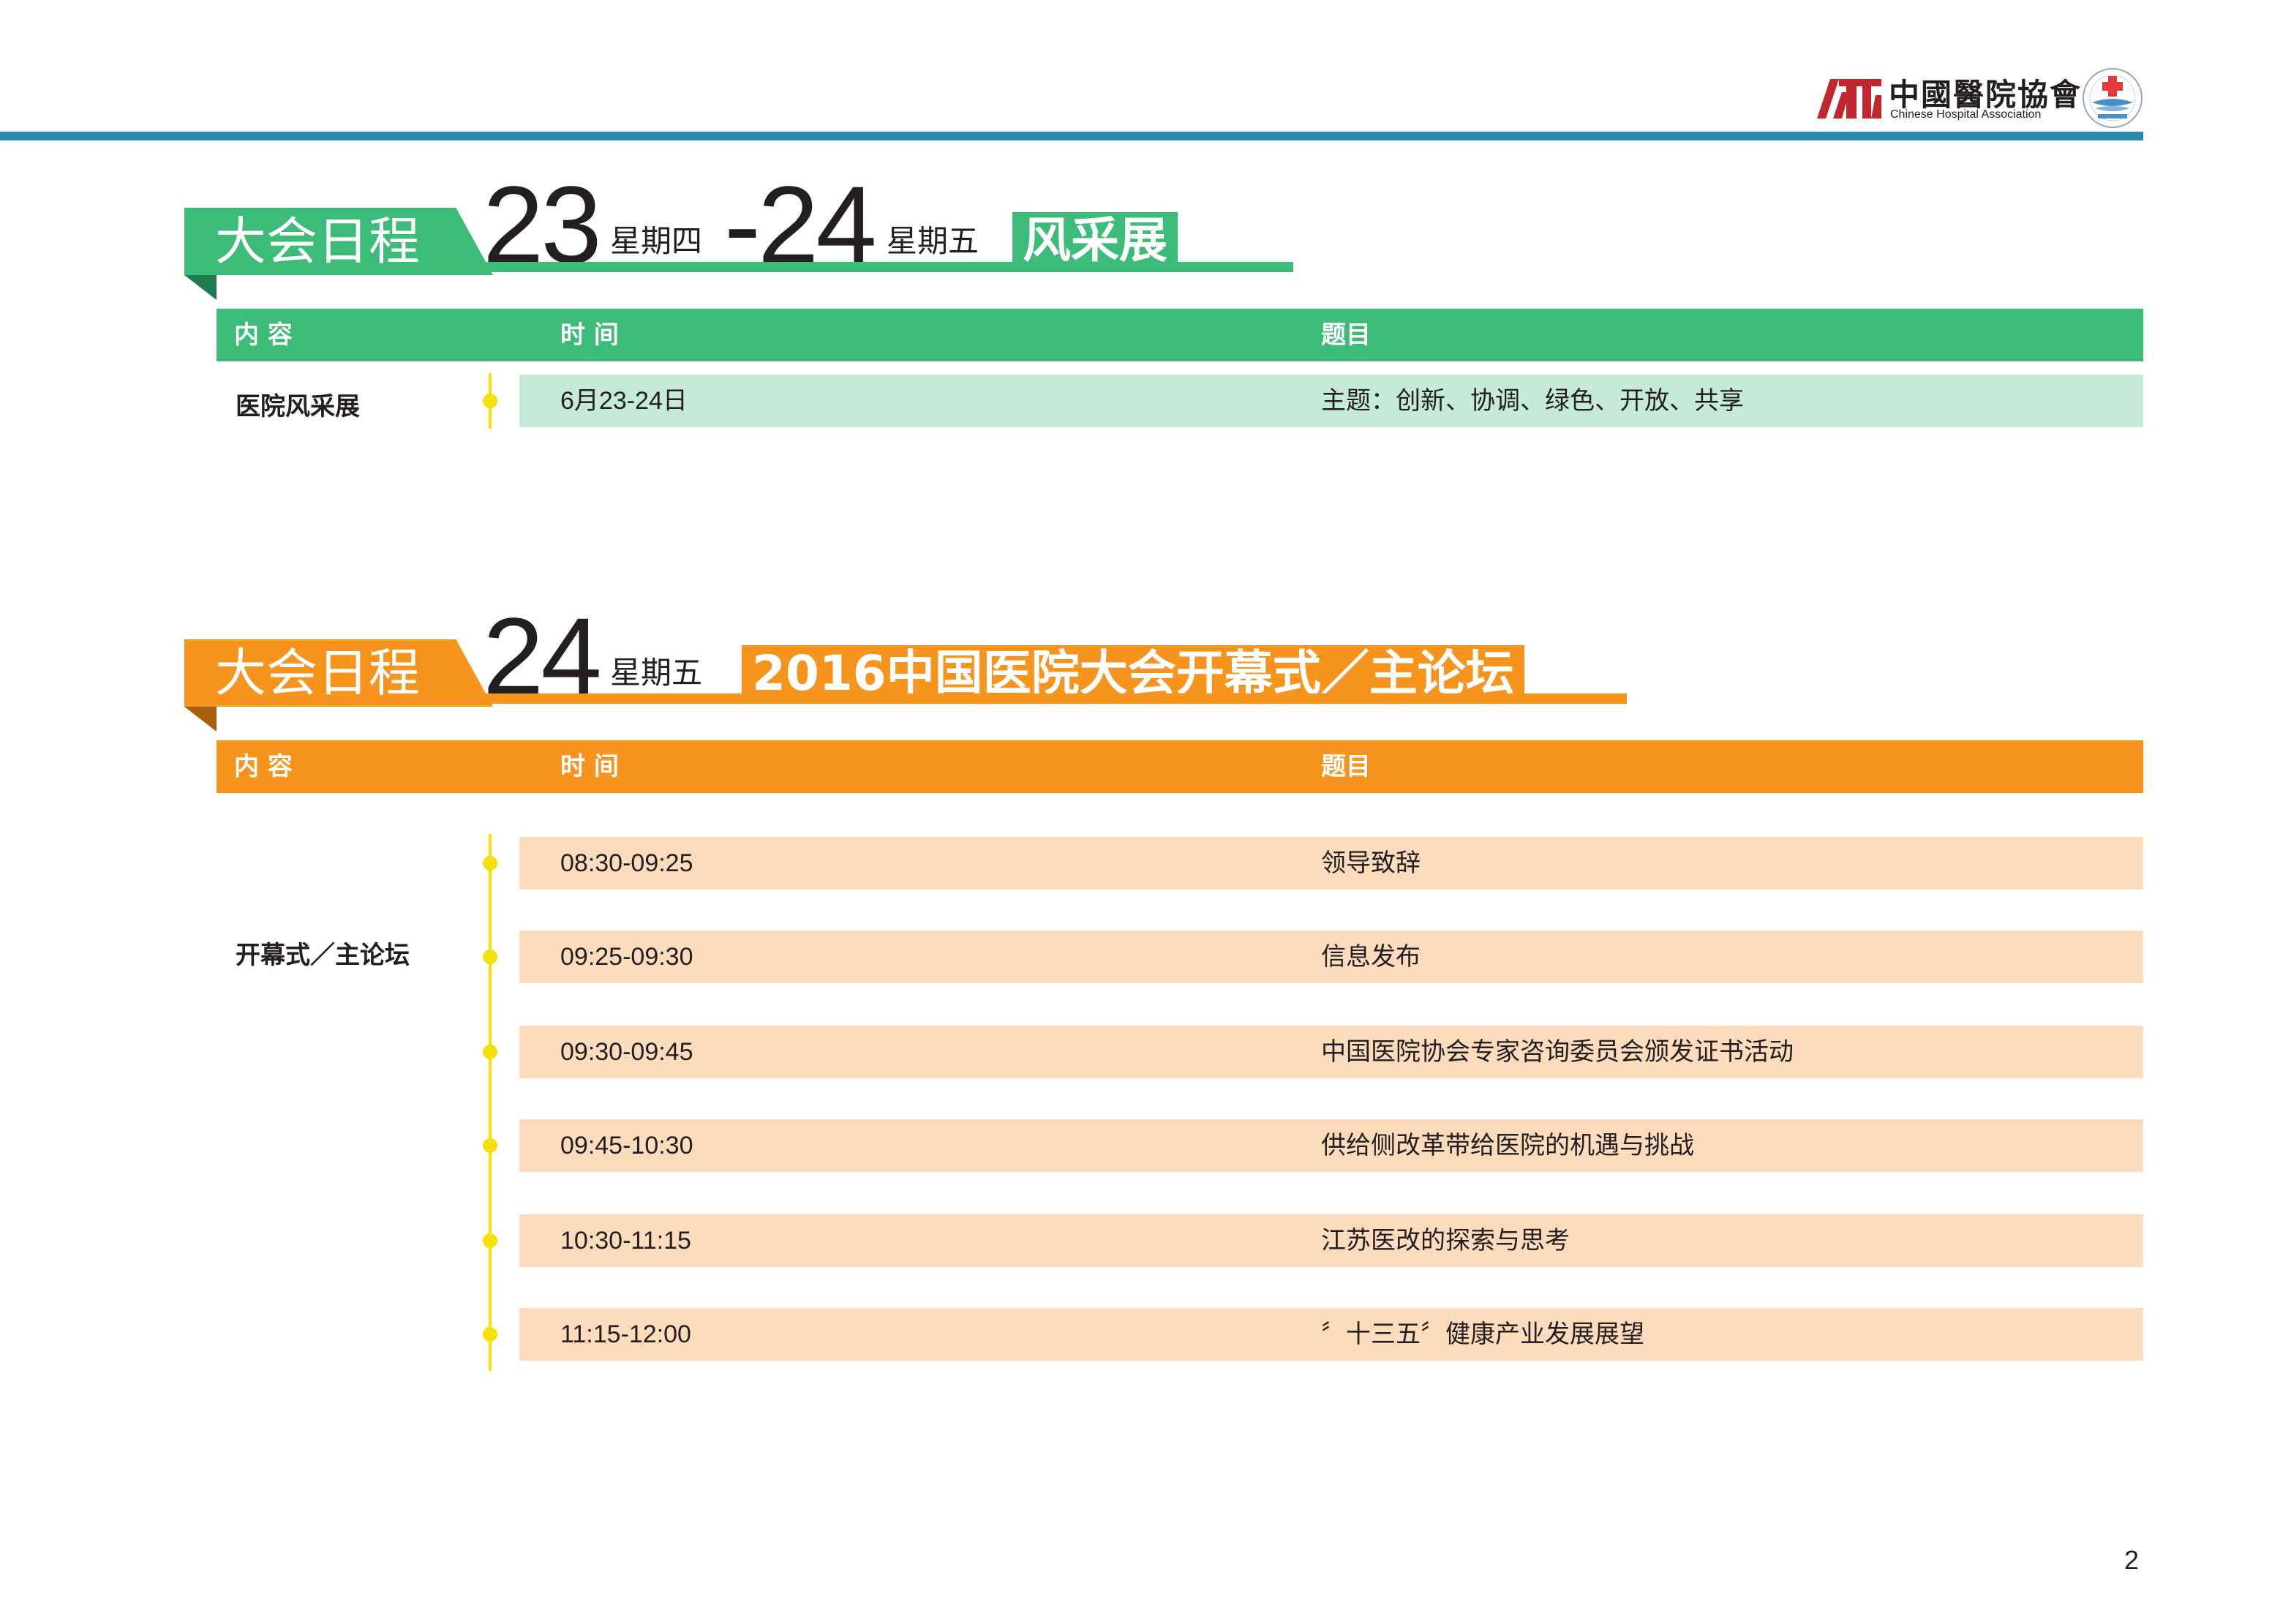 The height and width of the screenshot is (1624, 2272). Describe the element at coordinates (627, 1145) in the screenshot. I see `row-time: 09:45-10:30` at that location.